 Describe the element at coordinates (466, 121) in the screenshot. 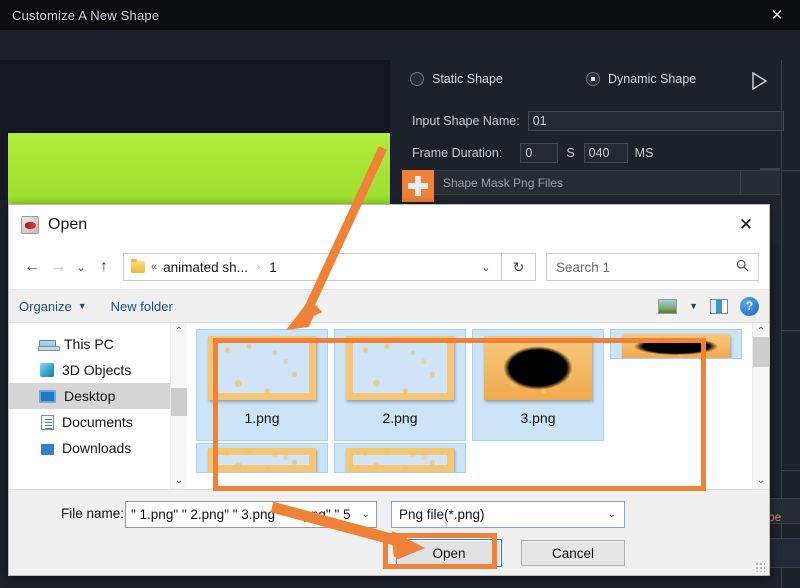

I see `shape-name-label: Input Shape Name:` at that location.